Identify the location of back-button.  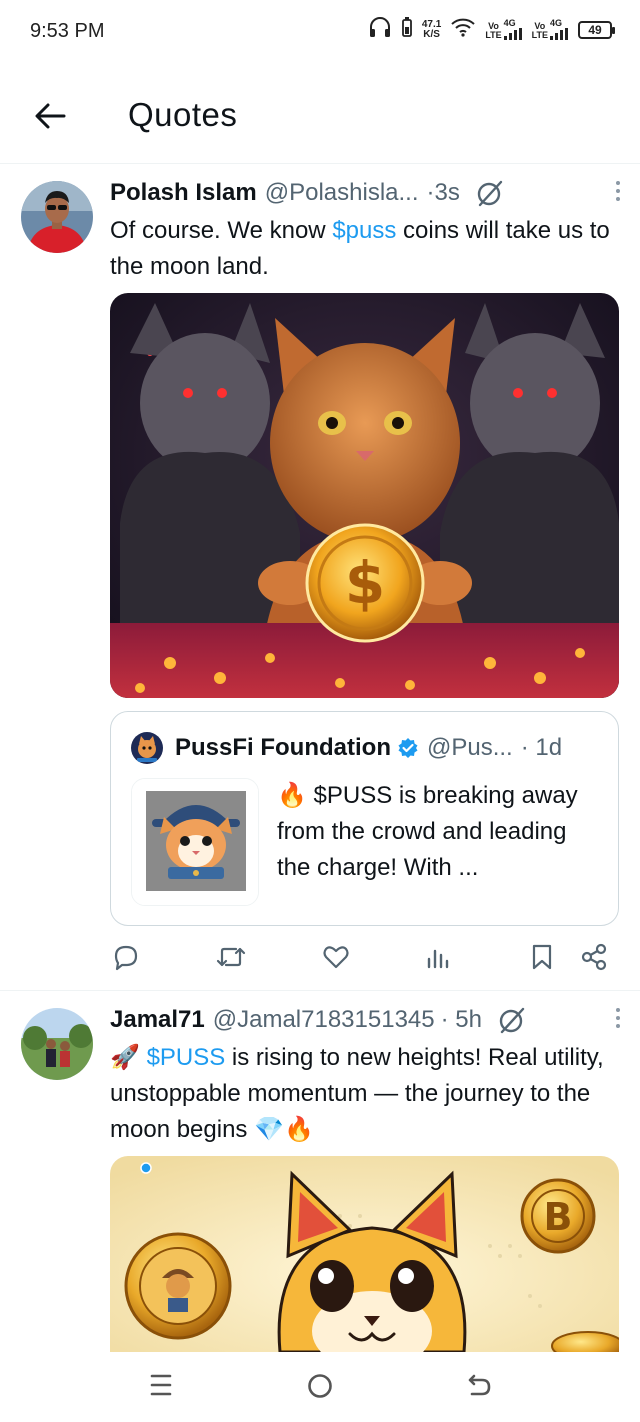
(50, 116).